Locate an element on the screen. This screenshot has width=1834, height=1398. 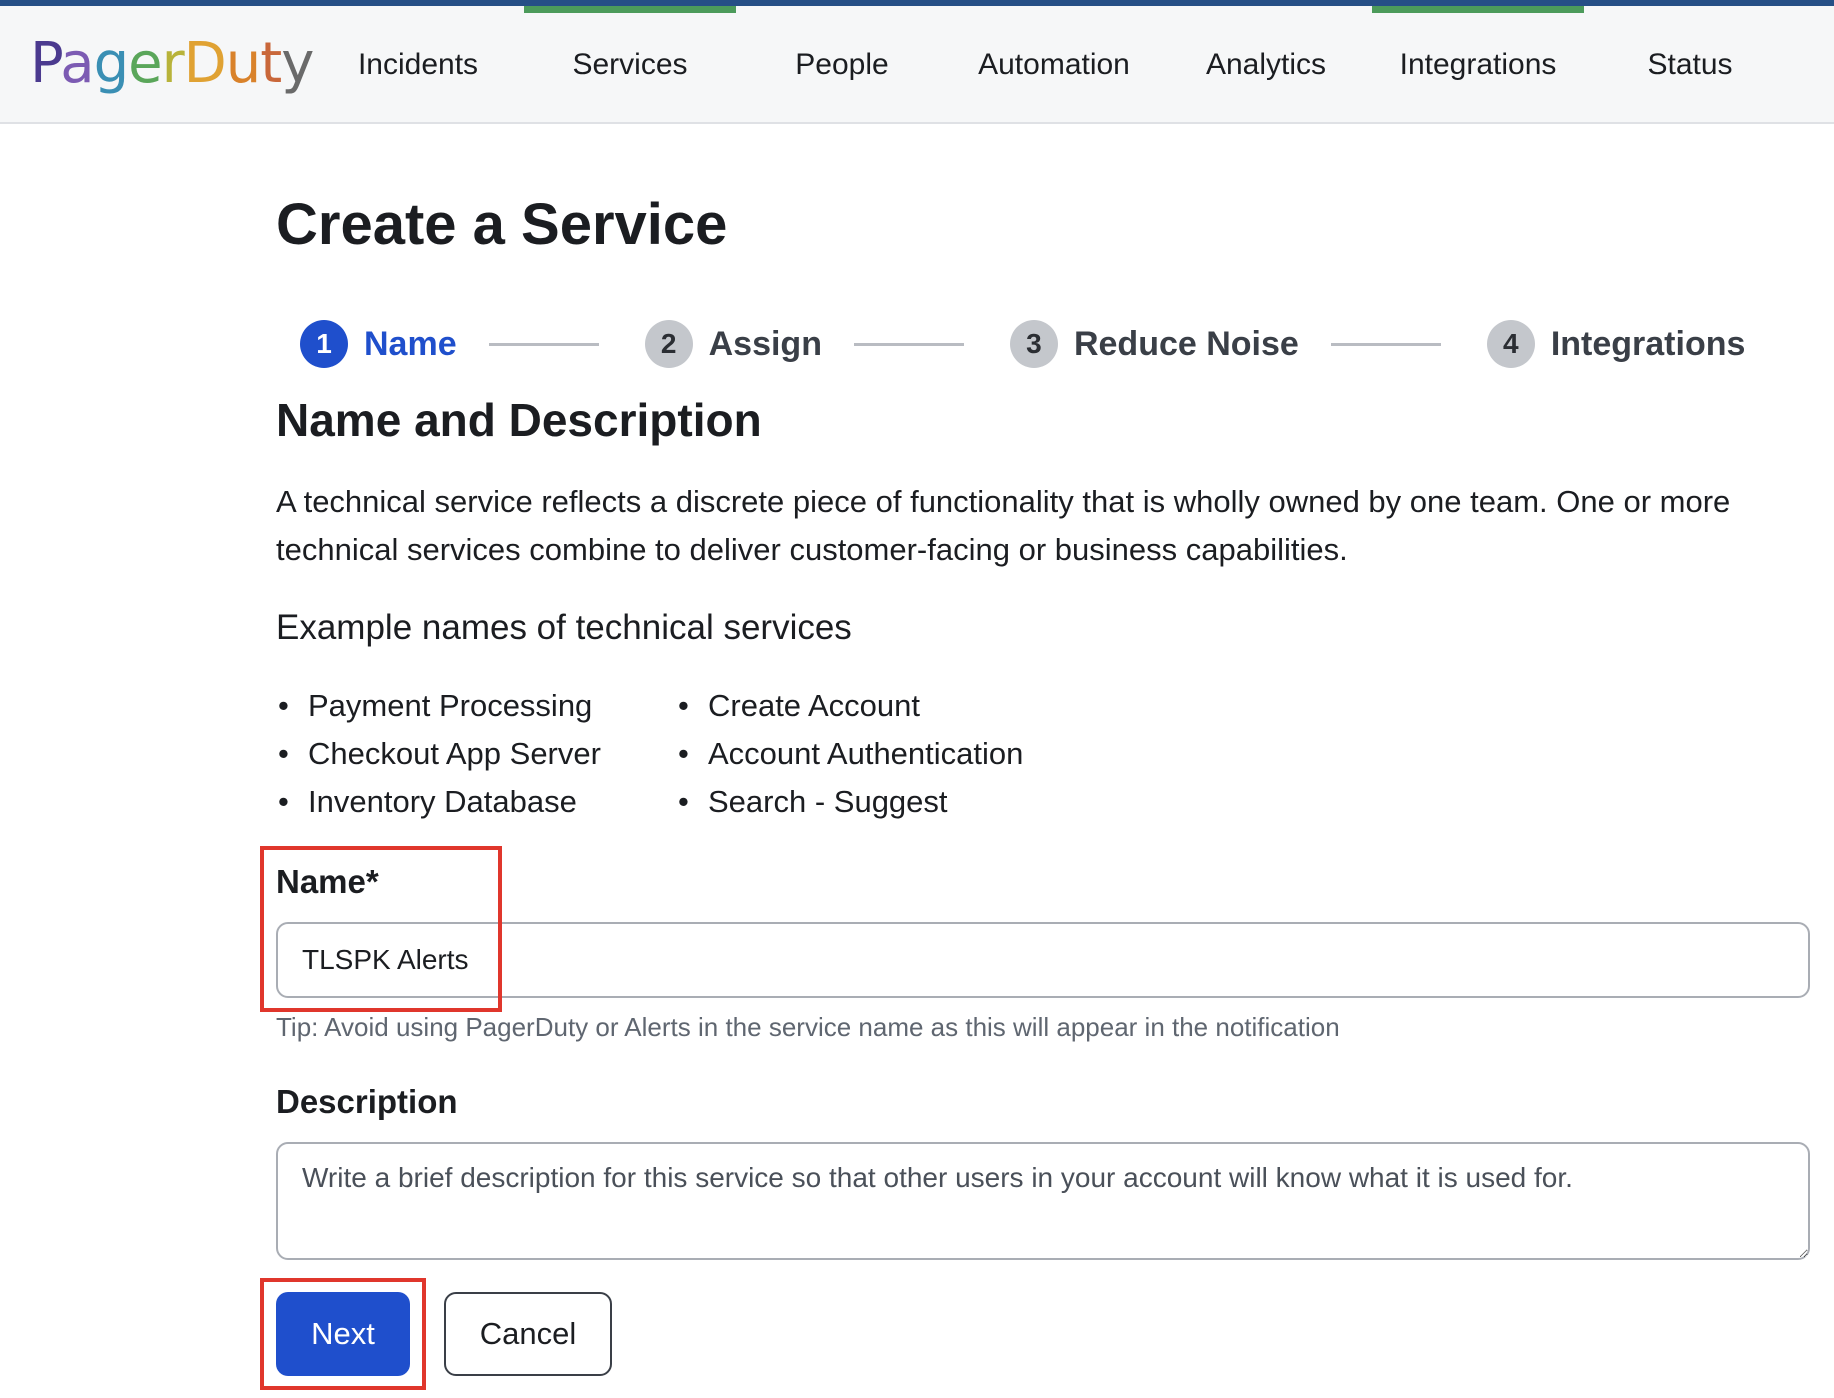
nav-item-services: Services is located at coordinates (630, 65).